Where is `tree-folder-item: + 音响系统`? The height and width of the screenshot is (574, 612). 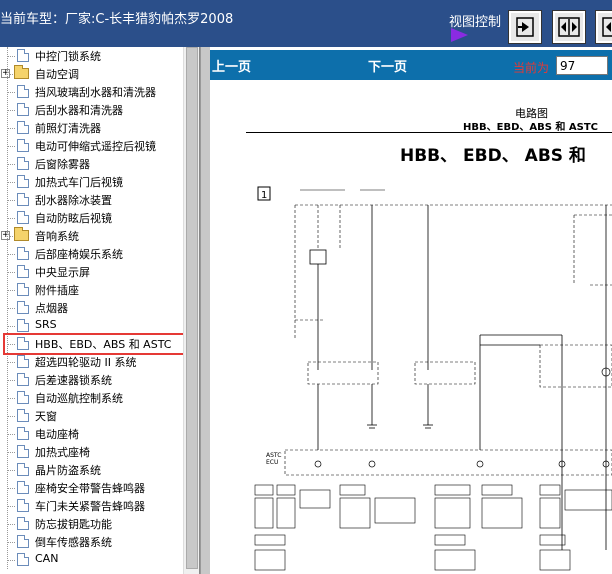
tree-folder-item: + 音响系统 is located at coordinates (91, 236).